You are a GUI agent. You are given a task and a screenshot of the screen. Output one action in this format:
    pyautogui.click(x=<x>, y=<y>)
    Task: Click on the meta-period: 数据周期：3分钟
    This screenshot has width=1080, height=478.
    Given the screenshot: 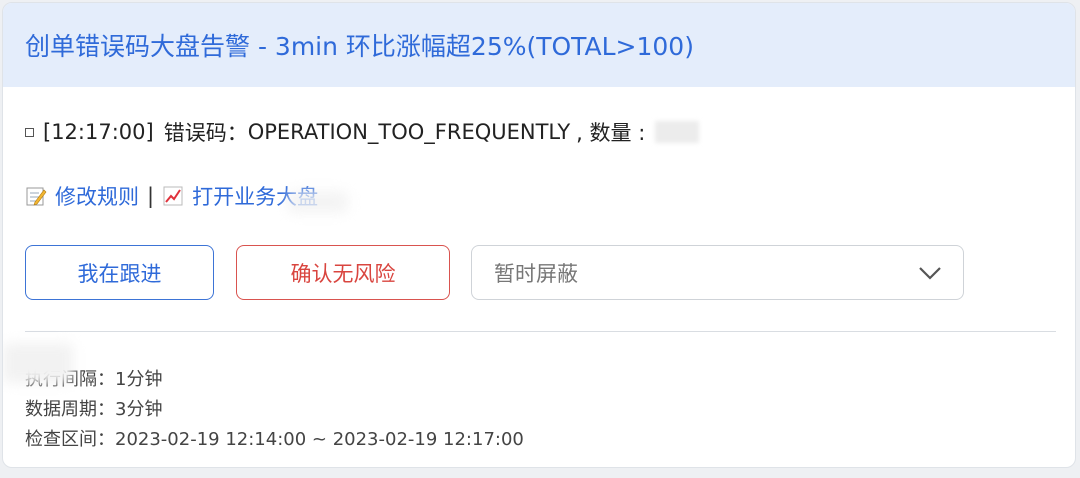 What is the action you would take?
    pyautogui.click(x=94, y=409)
    